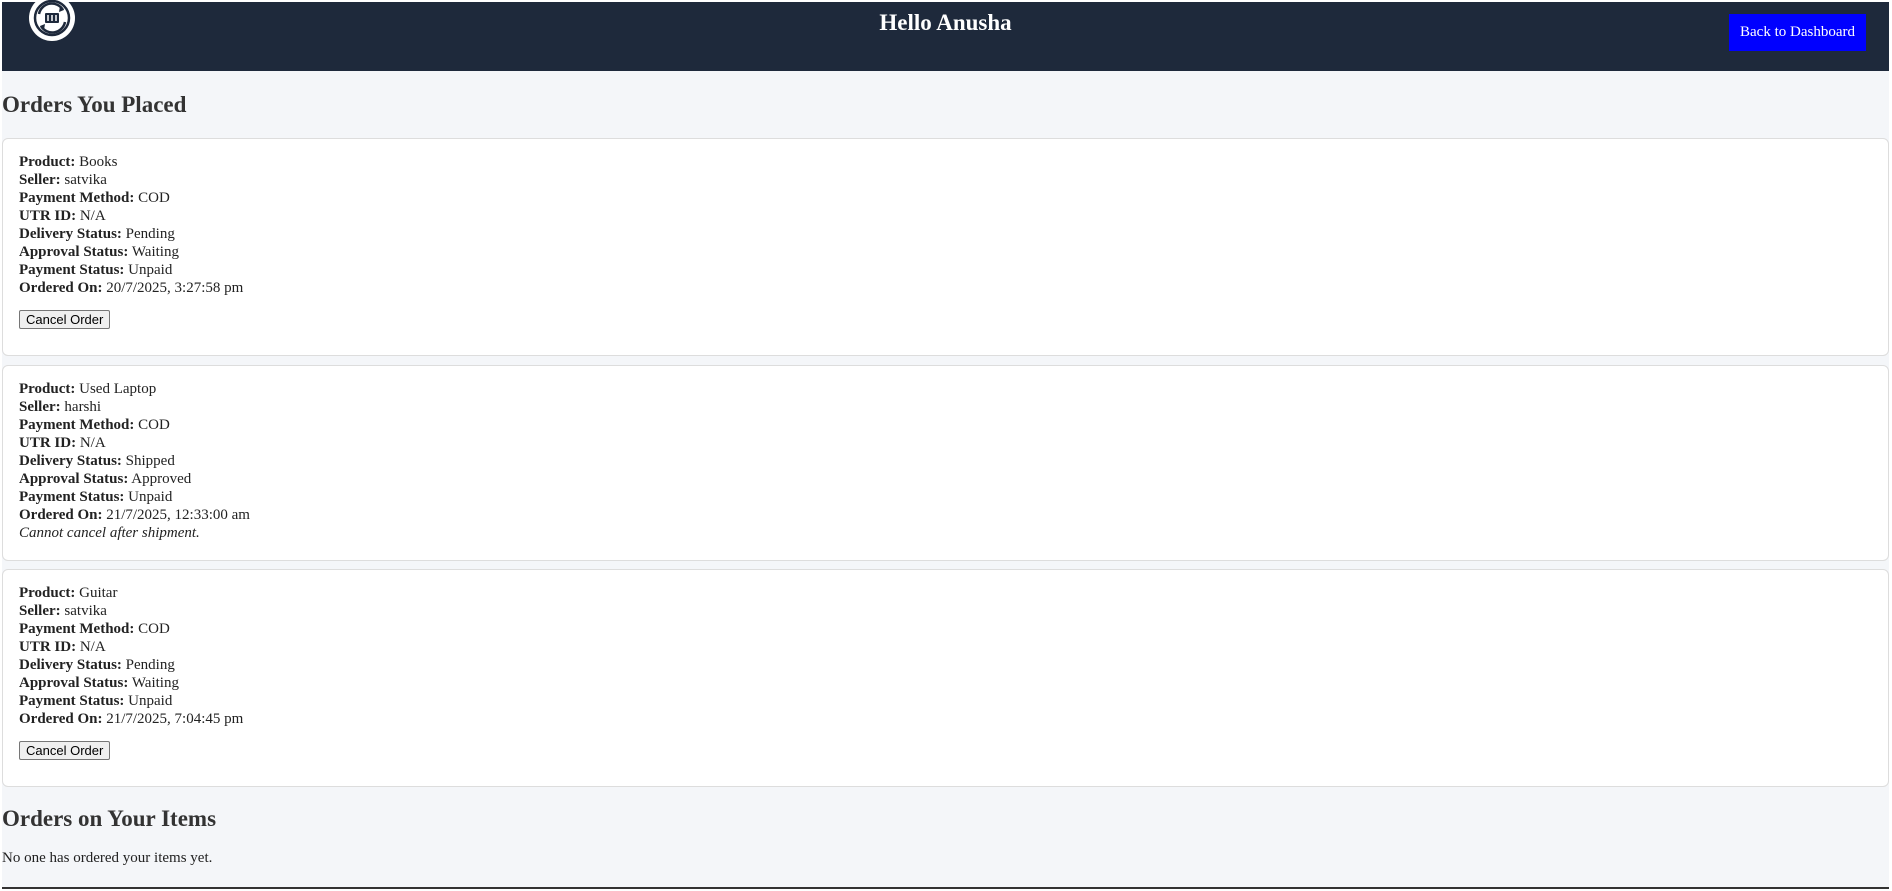 This screenshot has height=891, width=1892. Describe the element at coordinates (945, 35) in the screenshot. I see `top-header: Hello Anusha Back to Dashboard` at that location.